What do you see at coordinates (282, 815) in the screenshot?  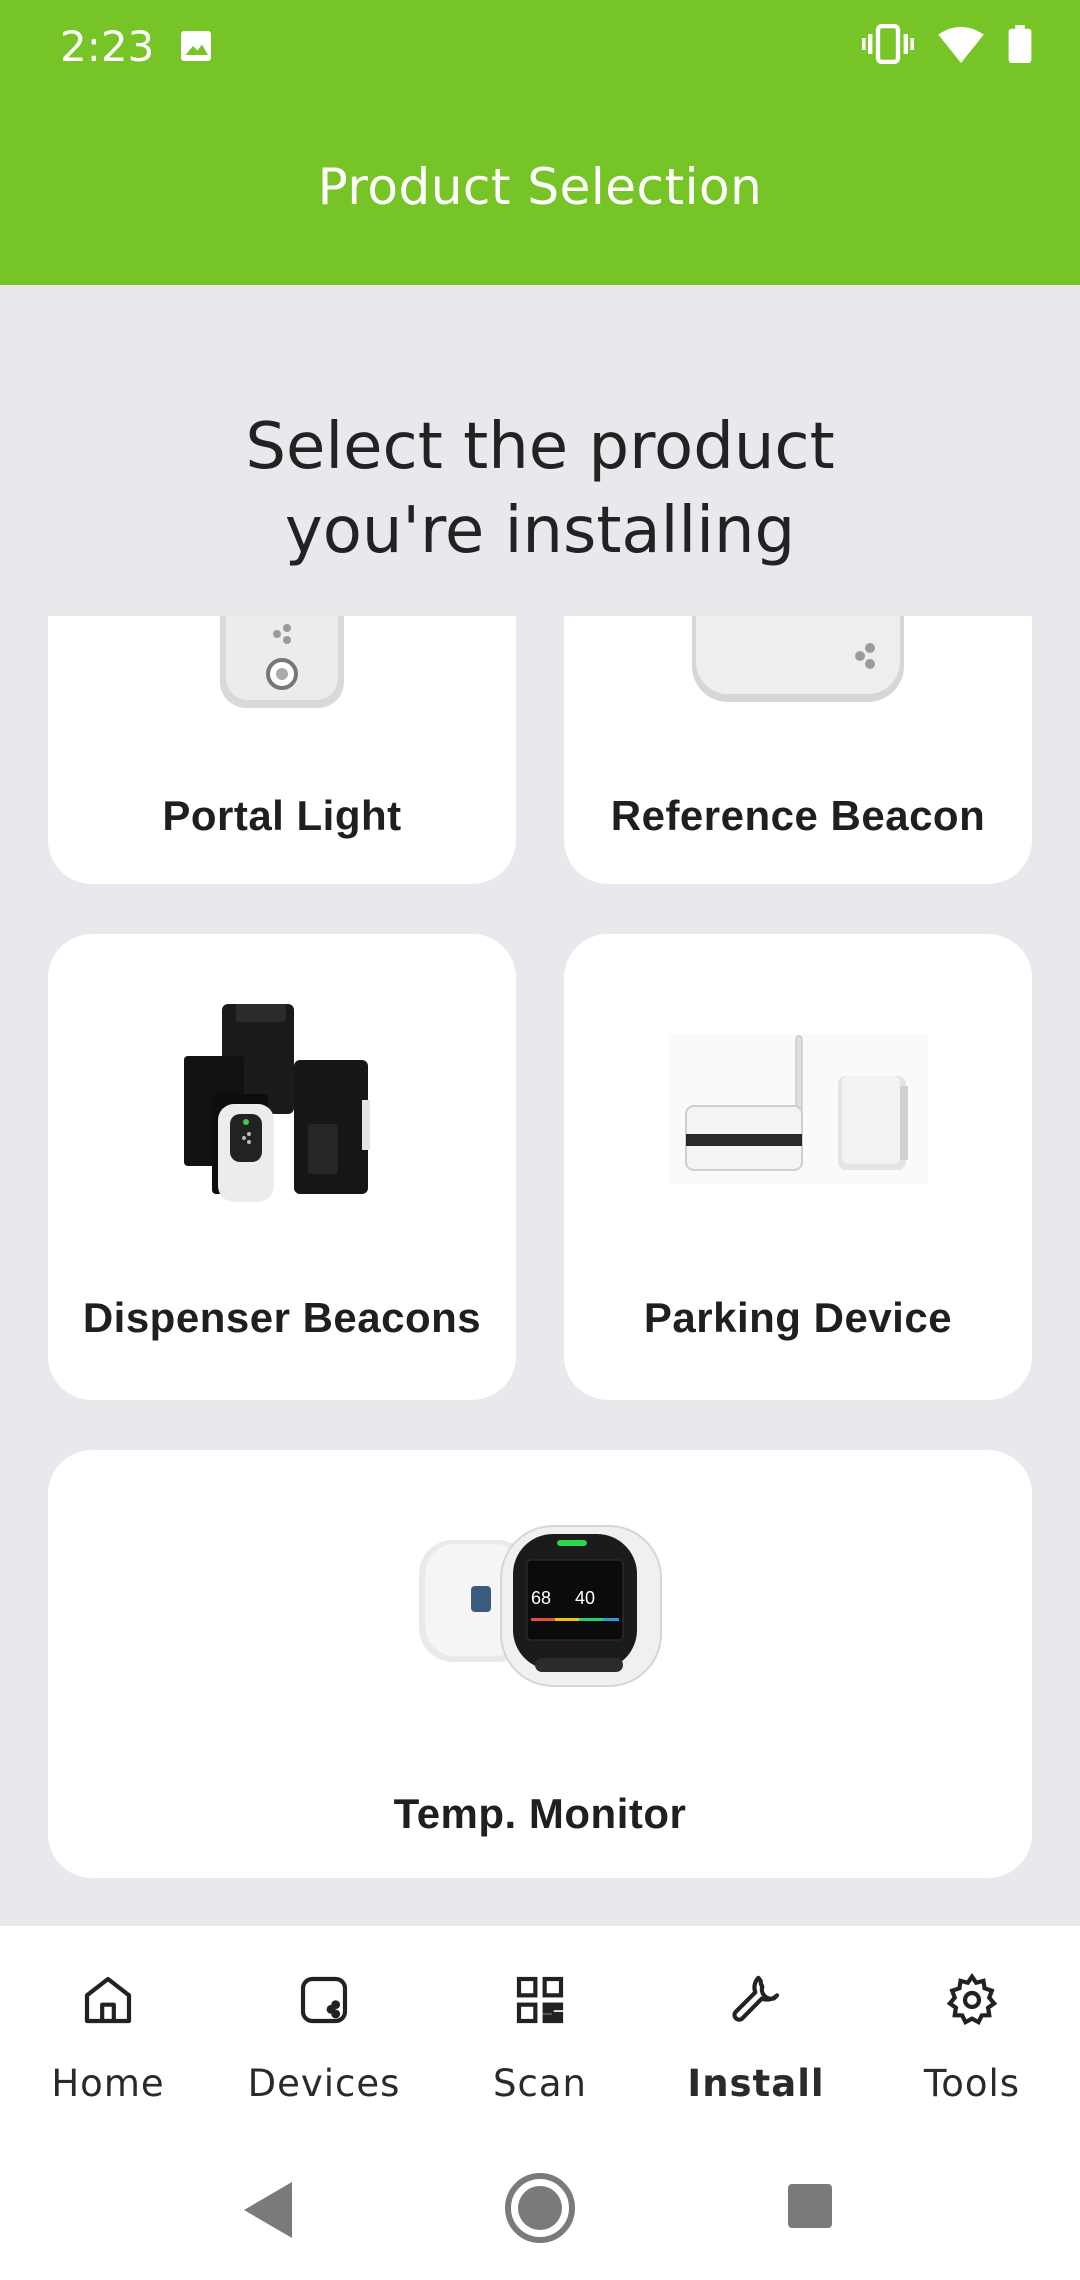 I see `product-label: Portal Light` at bounding box center [282, 815].